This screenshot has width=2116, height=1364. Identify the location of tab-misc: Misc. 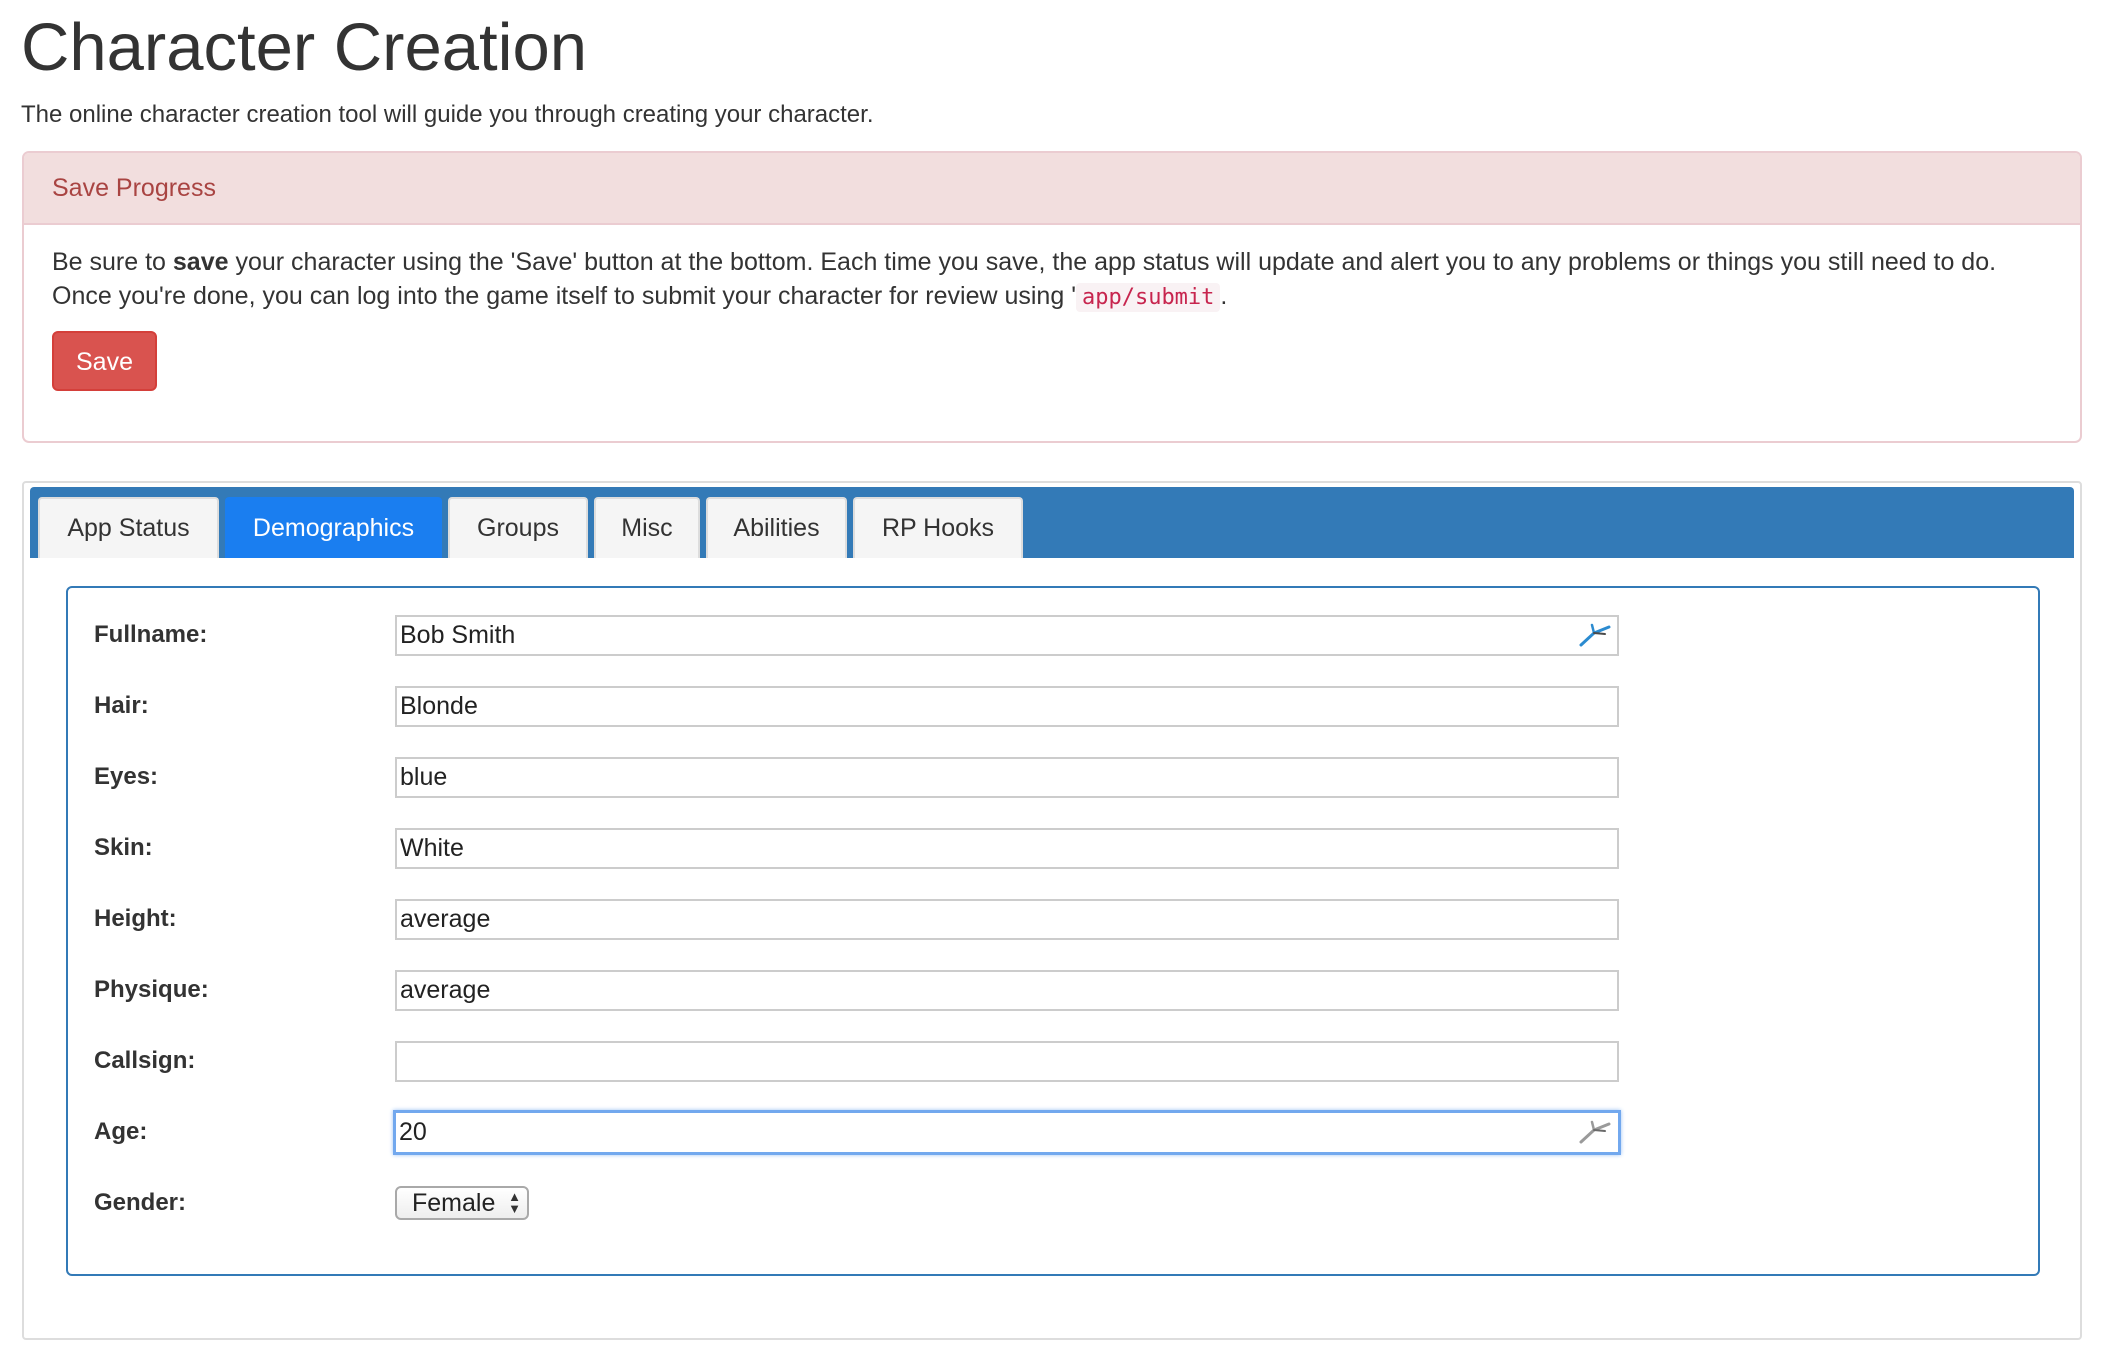
(647, 527).